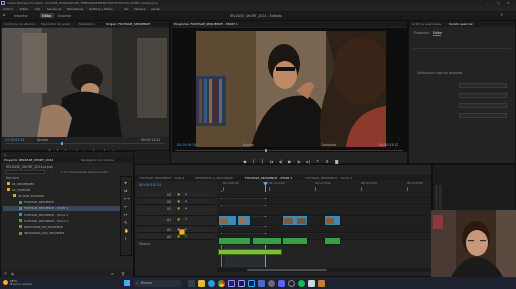 Image resolution: width=516 pixels, height=289 pixels. Describe the element at coordinates (508, 3) in the screenshot. I see `close-button: ✕` at that location.